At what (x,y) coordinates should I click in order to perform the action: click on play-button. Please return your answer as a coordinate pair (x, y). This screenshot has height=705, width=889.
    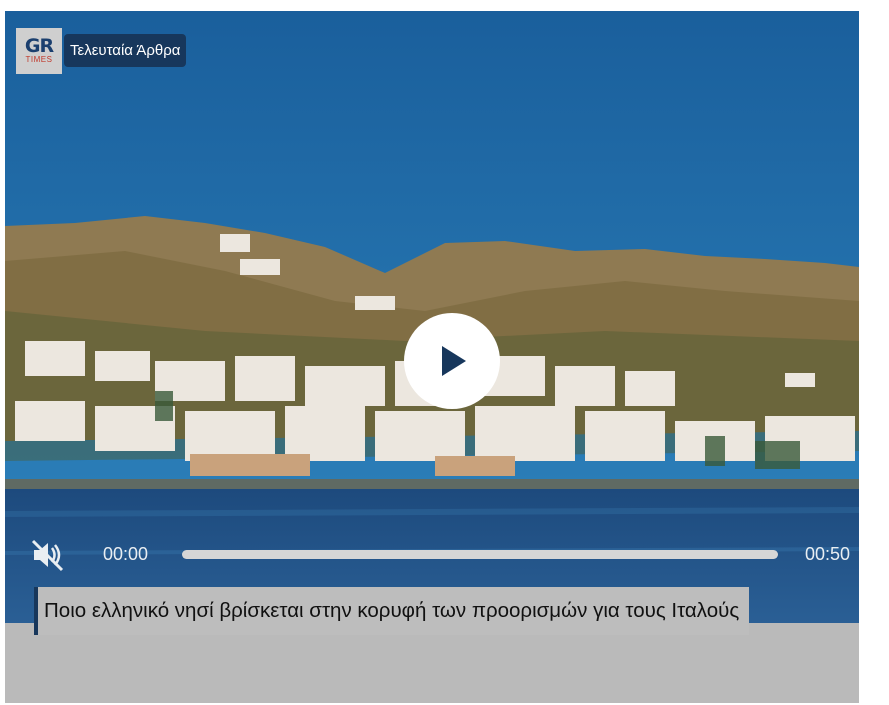
    Looking at the image, I should click on (452, 361).